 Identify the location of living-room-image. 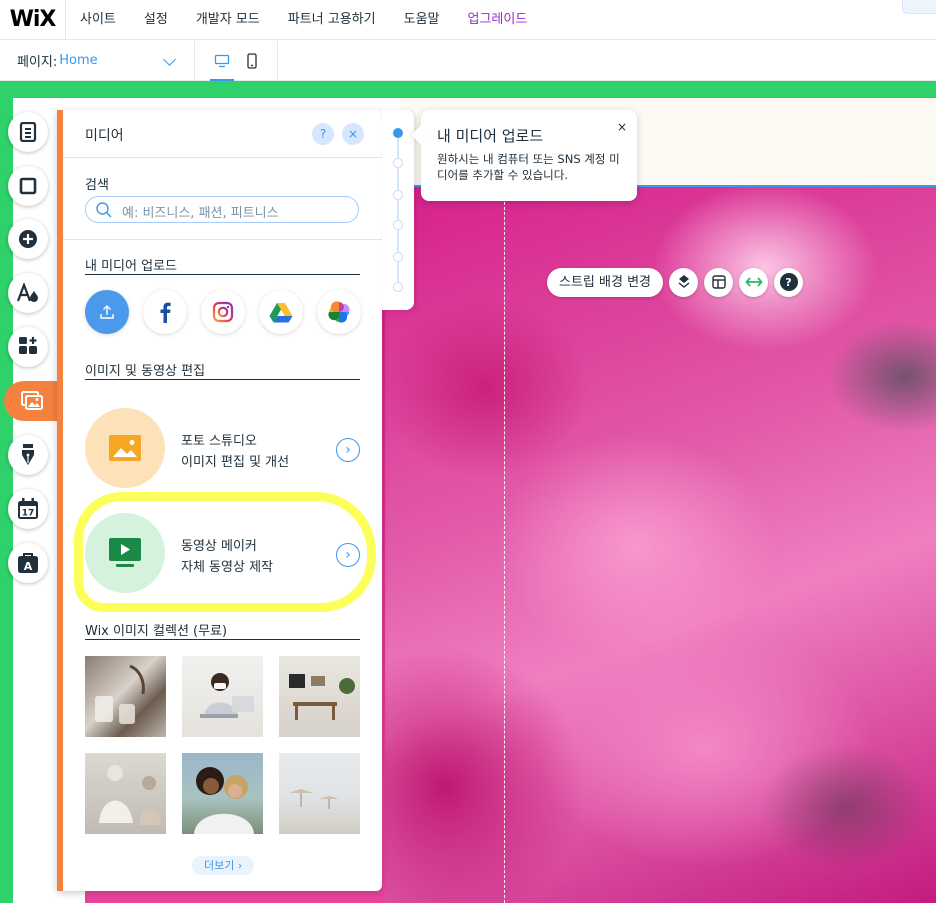
(322, 697).